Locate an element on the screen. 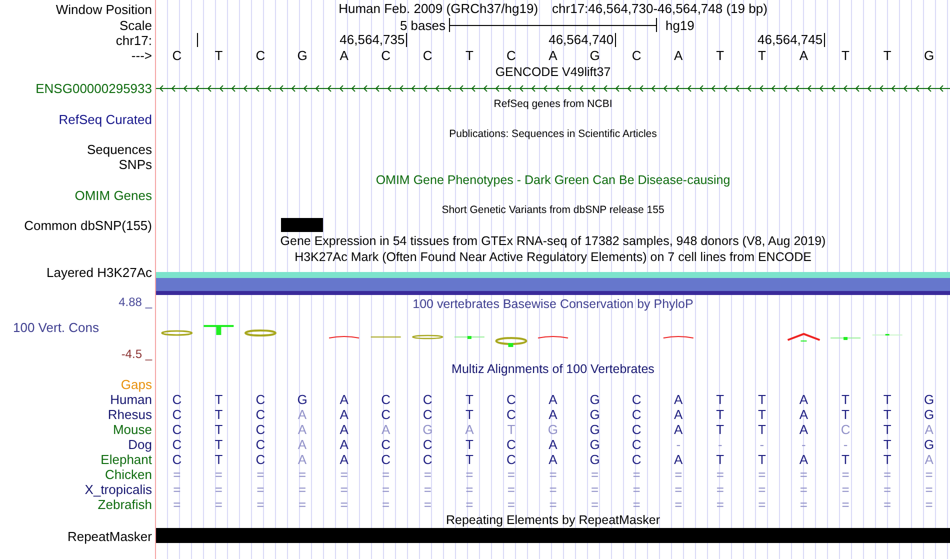 The image size is (950, 559). track-label: OMIM Genes is located at coordinates (113, 195).